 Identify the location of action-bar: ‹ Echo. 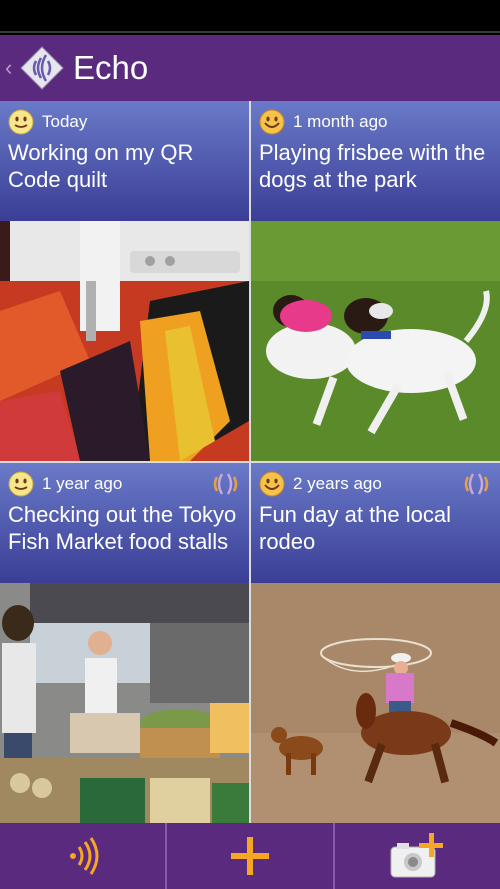
(250, 68).